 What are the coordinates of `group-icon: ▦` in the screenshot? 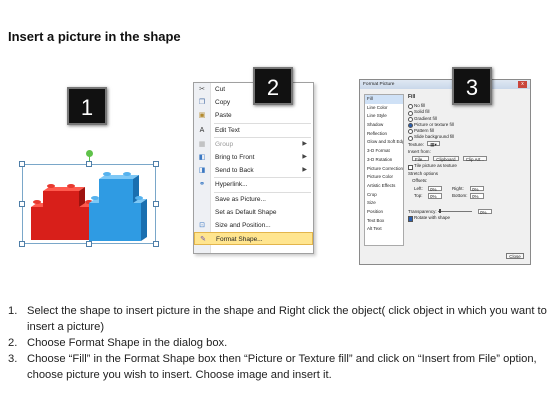 It's located at (202, 144).